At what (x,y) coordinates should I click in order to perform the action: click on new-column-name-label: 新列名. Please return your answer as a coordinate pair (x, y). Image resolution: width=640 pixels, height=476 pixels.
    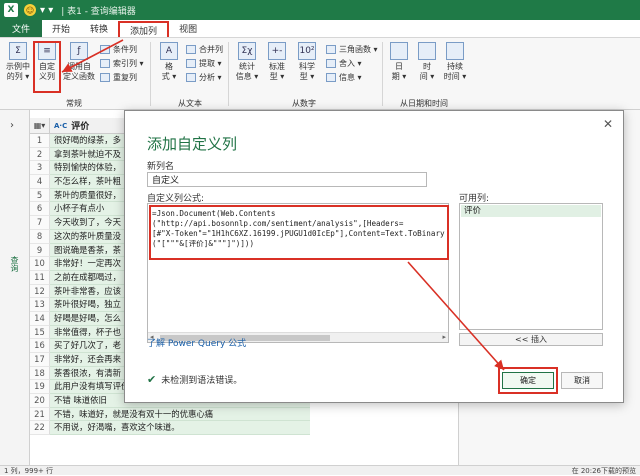
    Looking at the image, I should click on (161, 167).